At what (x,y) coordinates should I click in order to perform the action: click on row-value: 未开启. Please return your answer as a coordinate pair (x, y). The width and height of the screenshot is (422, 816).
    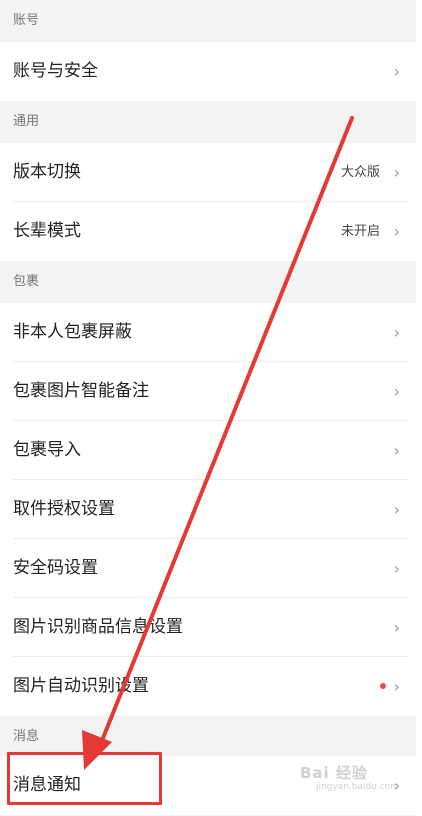
    Looking at the image, I should click on (360, 231).